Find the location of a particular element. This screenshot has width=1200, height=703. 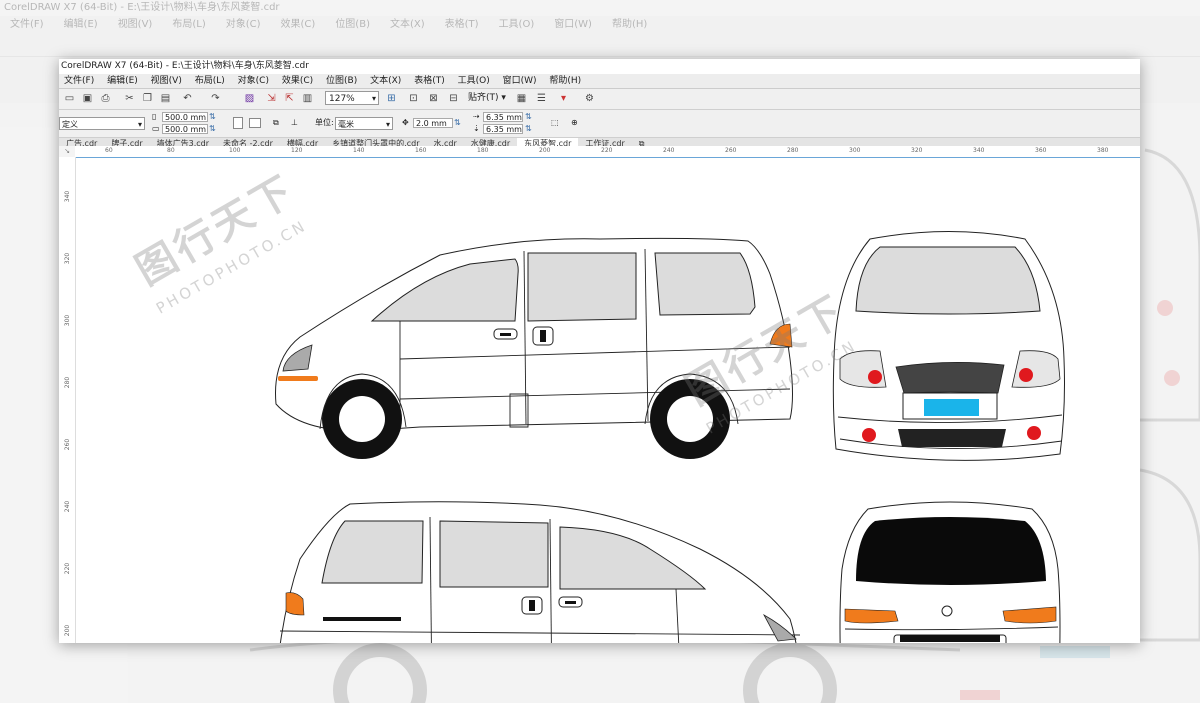

van-front-view is located at coordinates (948, 346).